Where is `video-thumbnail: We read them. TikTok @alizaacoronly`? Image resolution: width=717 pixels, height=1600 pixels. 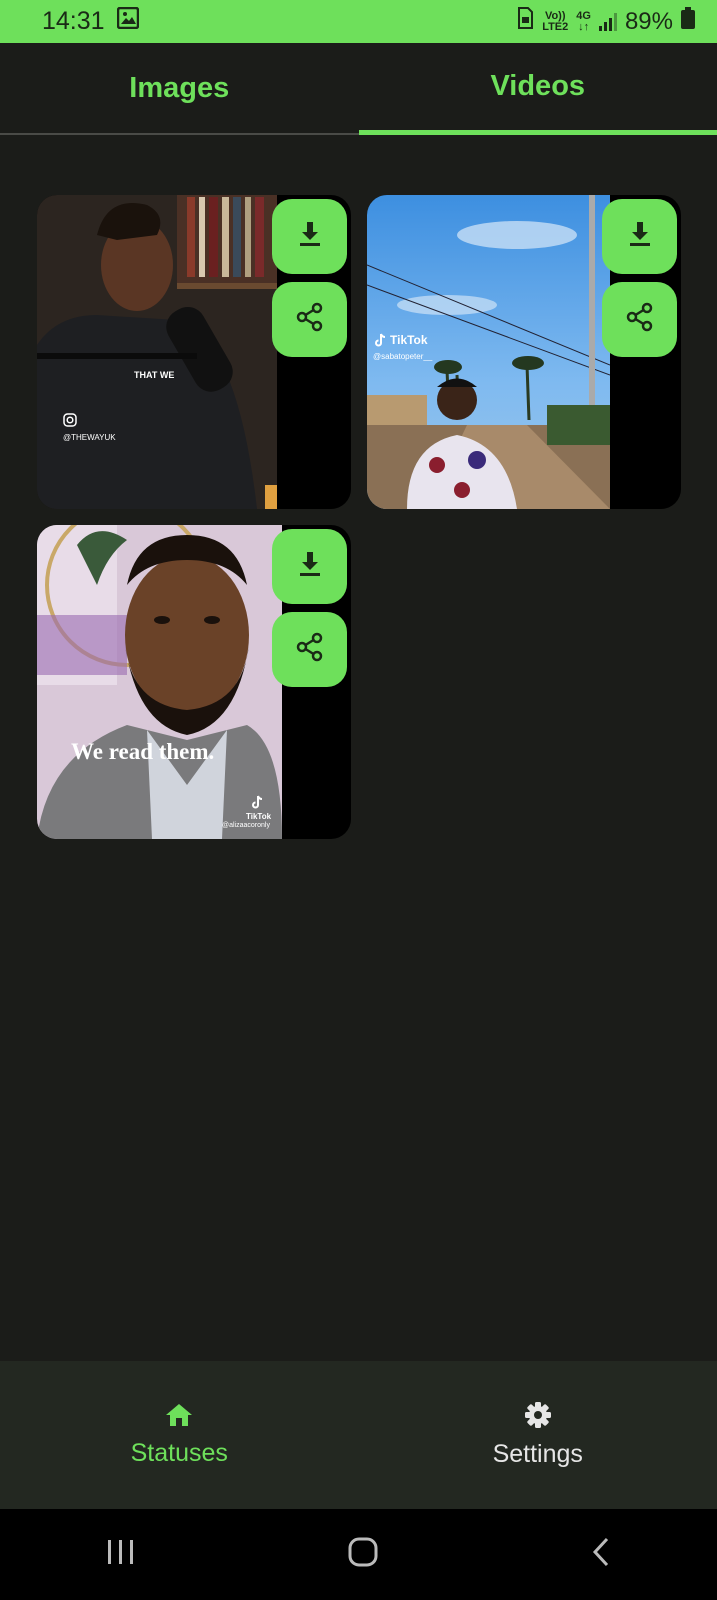 video-thumbnail: We read them. TikTok @alizaacoronly is located at coordinates (159, 682).